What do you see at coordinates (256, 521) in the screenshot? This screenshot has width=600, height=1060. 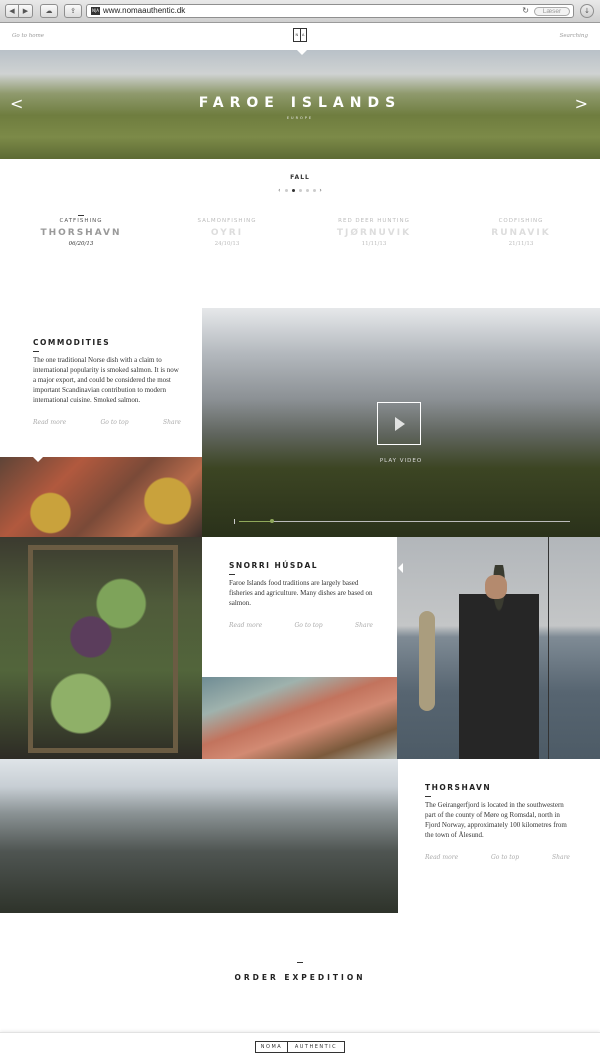 I see `video-progress-fill` at bounding box center [256, 521].